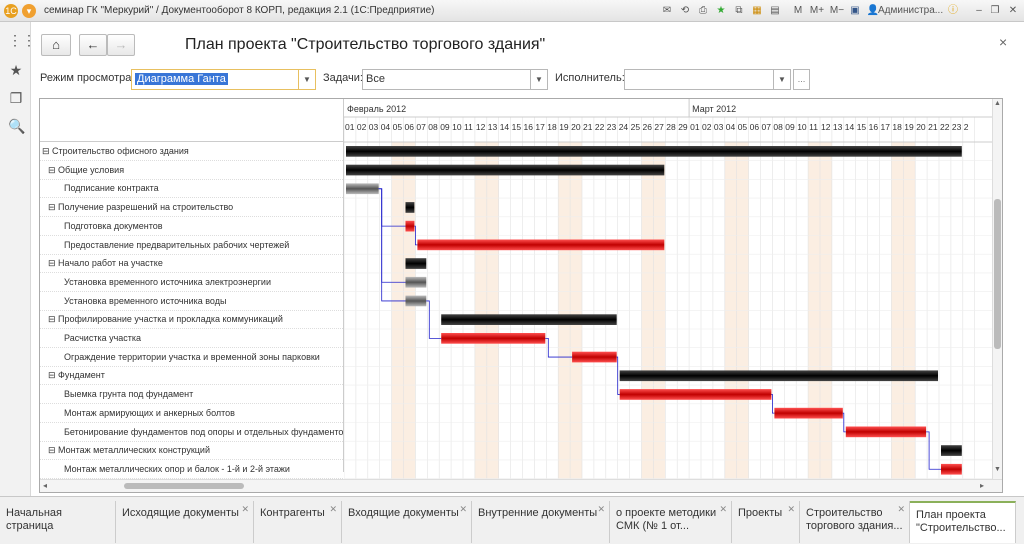  I want to click on memory-m-icon: M, so click(798, 11).